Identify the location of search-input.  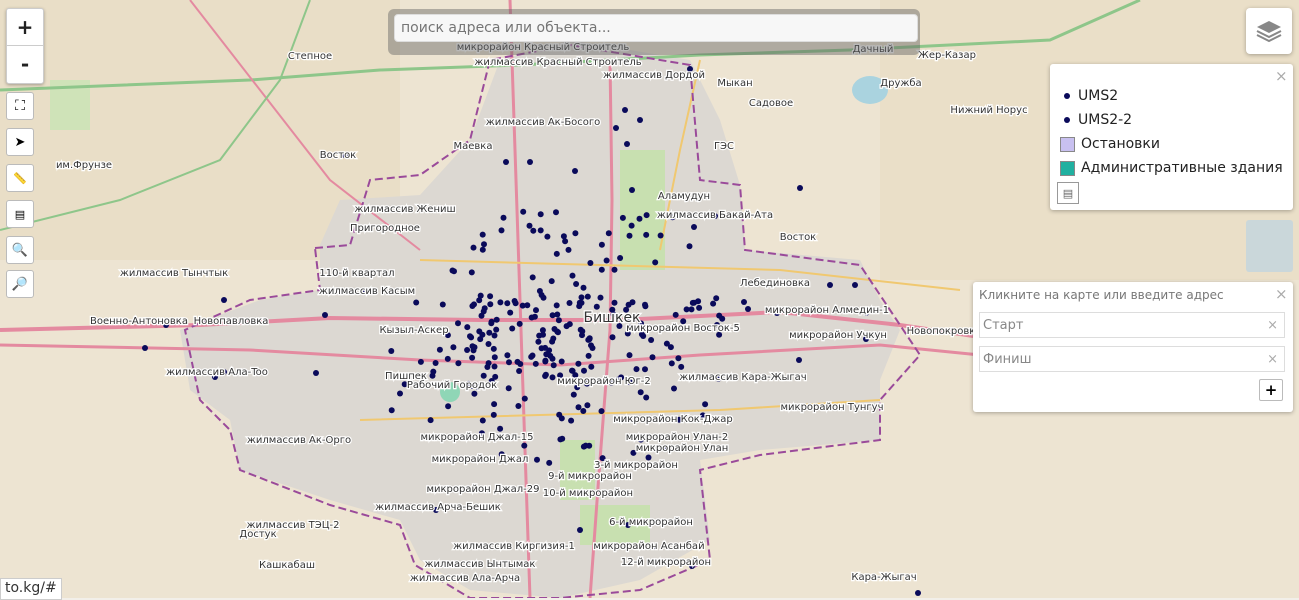
(656, 28).